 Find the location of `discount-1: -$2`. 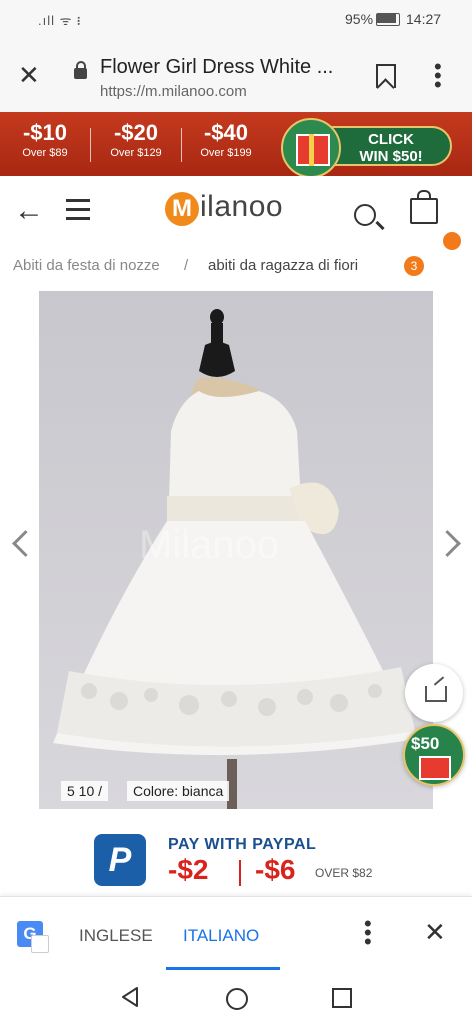

discount-1: -$2 is located at coordinates (188, 869).